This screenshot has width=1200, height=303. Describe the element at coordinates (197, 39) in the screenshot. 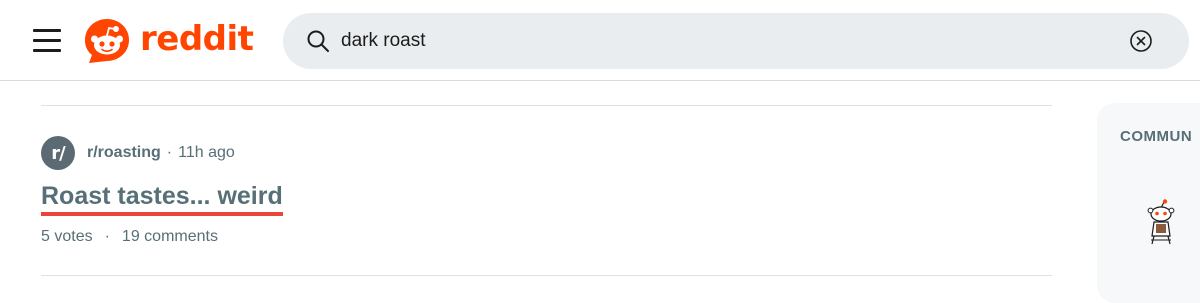

I see `reddit-wordmark: reddit` at that location.